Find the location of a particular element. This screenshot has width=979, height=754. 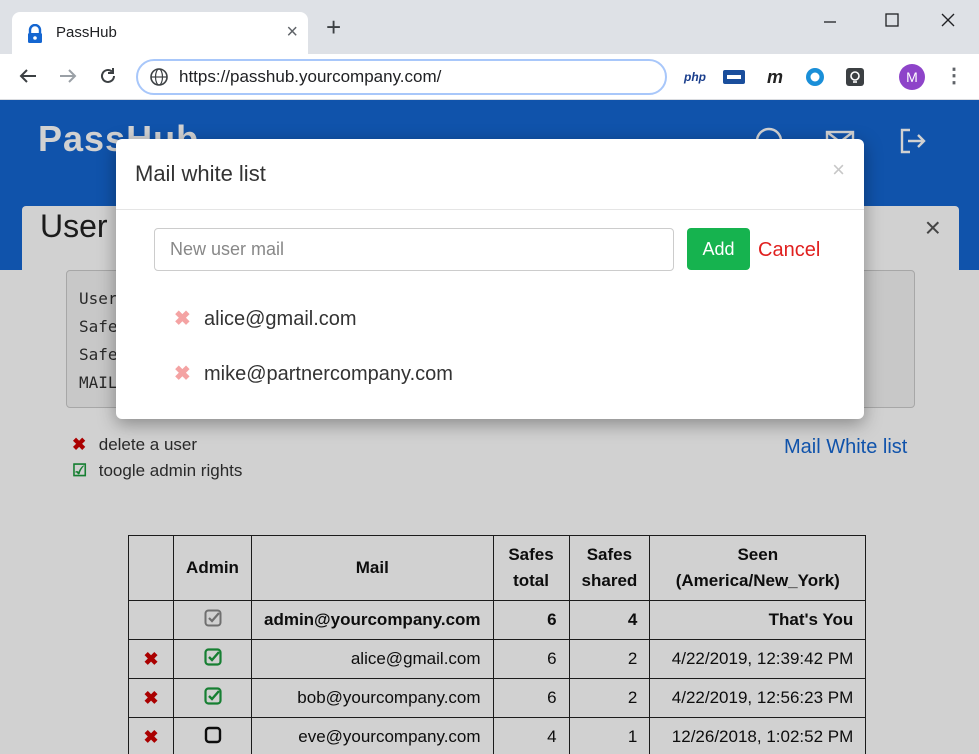

browser-toolbar: https://passhub.yourcompany.com/ php m is located at coordinates (489, 77).